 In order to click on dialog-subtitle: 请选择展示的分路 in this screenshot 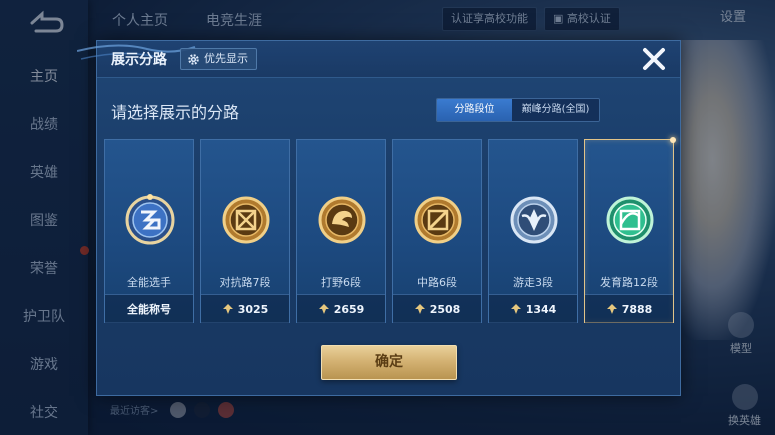, I will do `click(175, 112)`.